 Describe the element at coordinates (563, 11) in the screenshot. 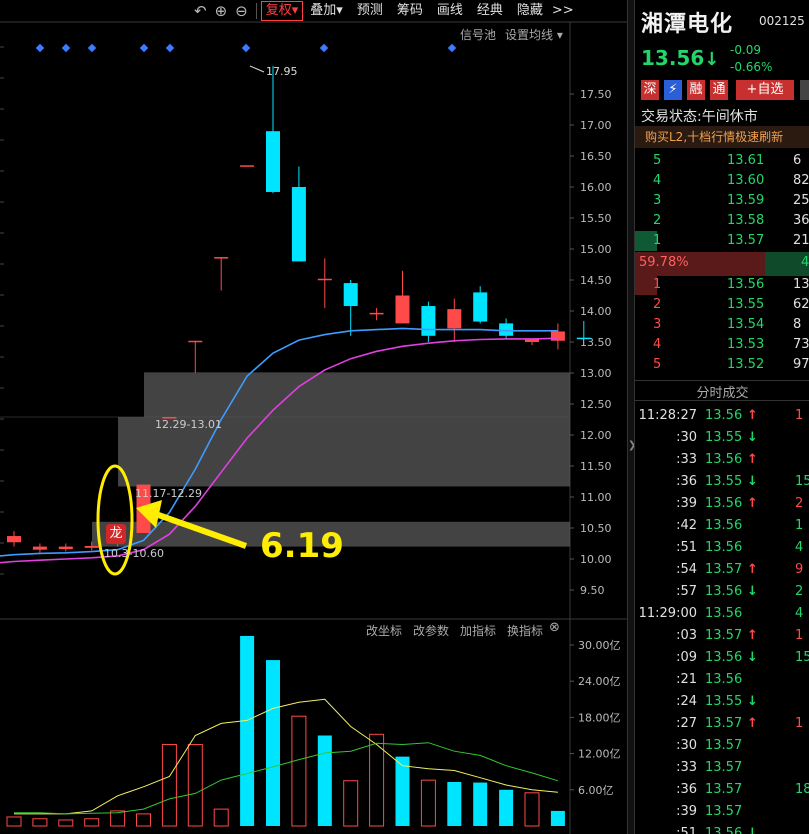

I see `more-button: >>` at that location.